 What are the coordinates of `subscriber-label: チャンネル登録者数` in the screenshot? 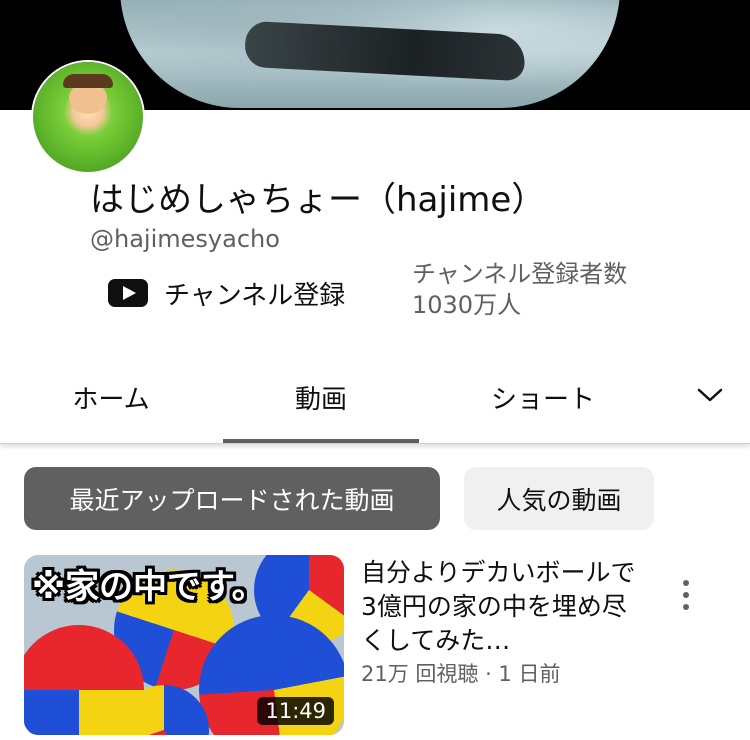 It's located at (520, 274).